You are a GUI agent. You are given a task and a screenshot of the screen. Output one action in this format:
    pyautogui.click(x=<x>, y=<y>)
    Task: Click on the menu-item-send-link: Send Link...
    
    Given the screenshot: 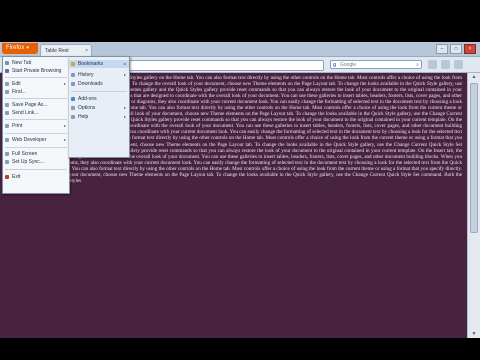 What is the action you would take?
    pyautogui.click(x=36, y=113)
    